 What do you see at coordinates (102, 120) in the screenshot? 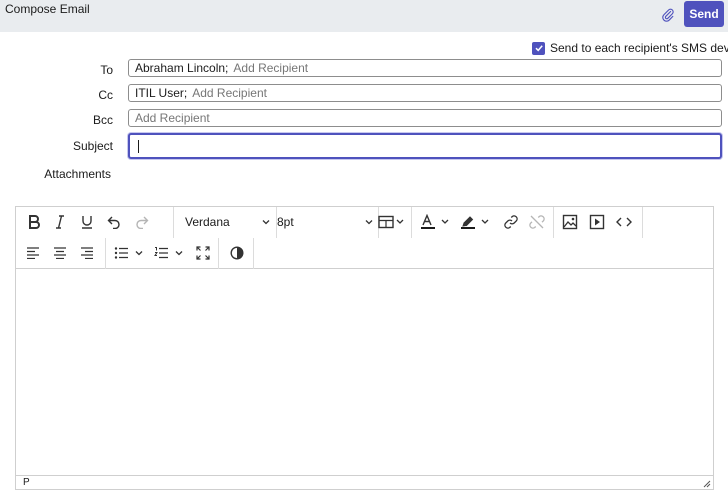
I see `bcc-label: Bcc` at bounding box center [102, 120].